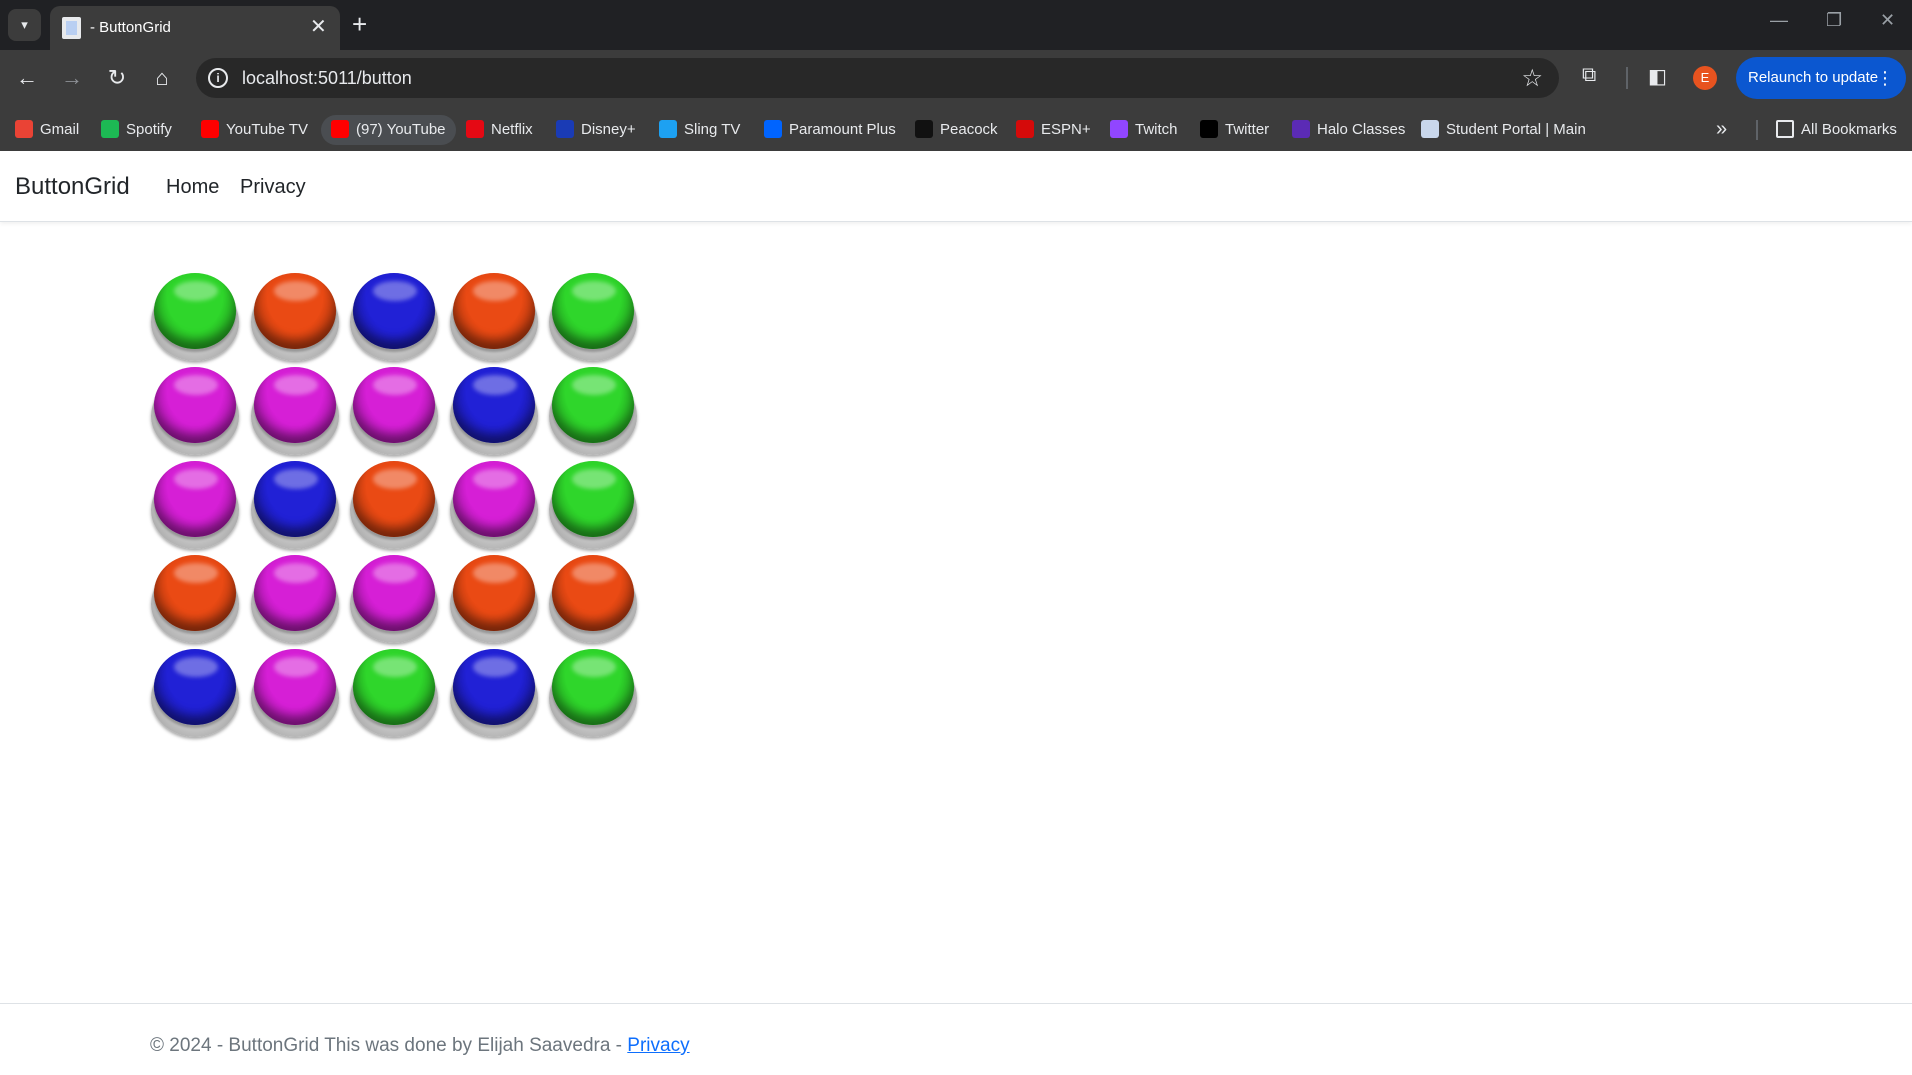 This screenshot has width=1912, height=1075. What do you see at coordinates (608, 129) in the screenshot?
I see `bookmark-label: Disney+` at bounding box center [608, 129].